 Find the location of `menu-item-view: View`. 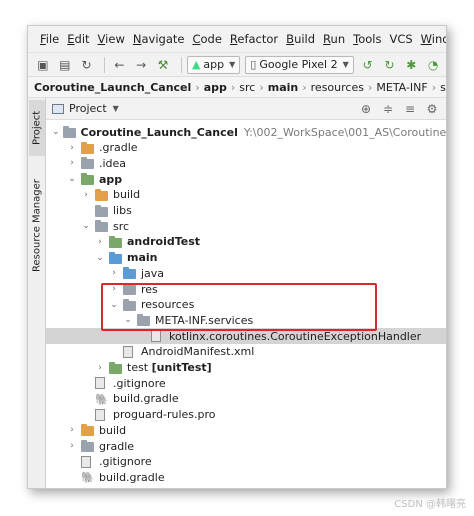

menu-item-view: View is located at coordinates (111, 39).